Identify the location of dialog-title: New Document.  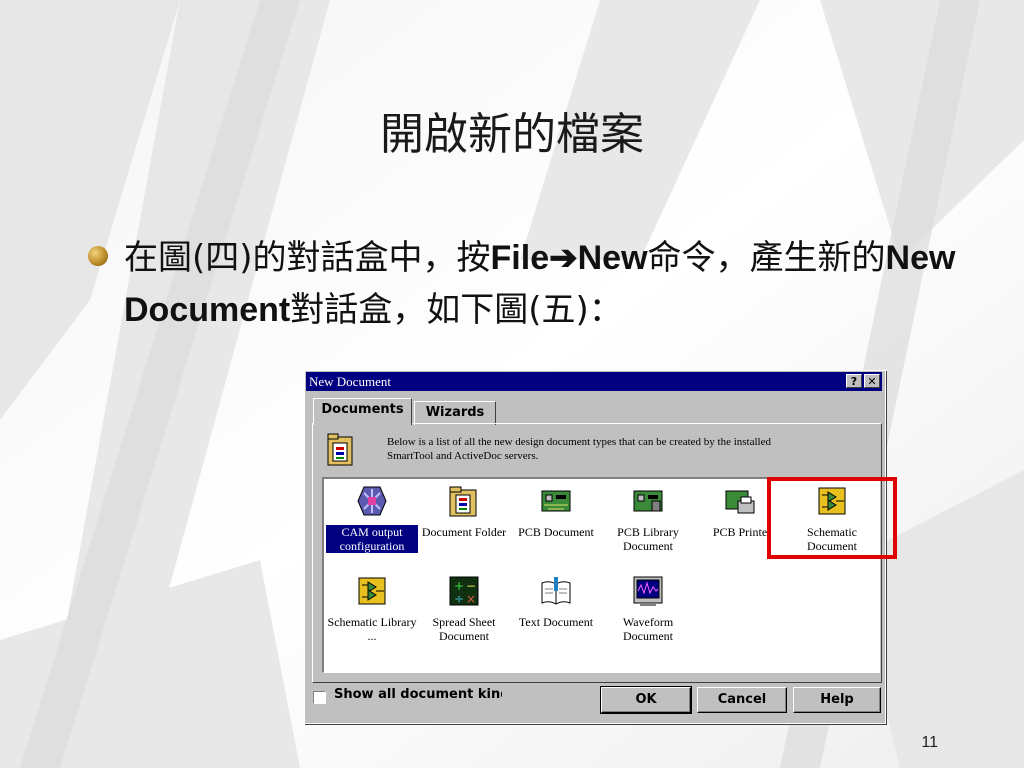
(350, 381).